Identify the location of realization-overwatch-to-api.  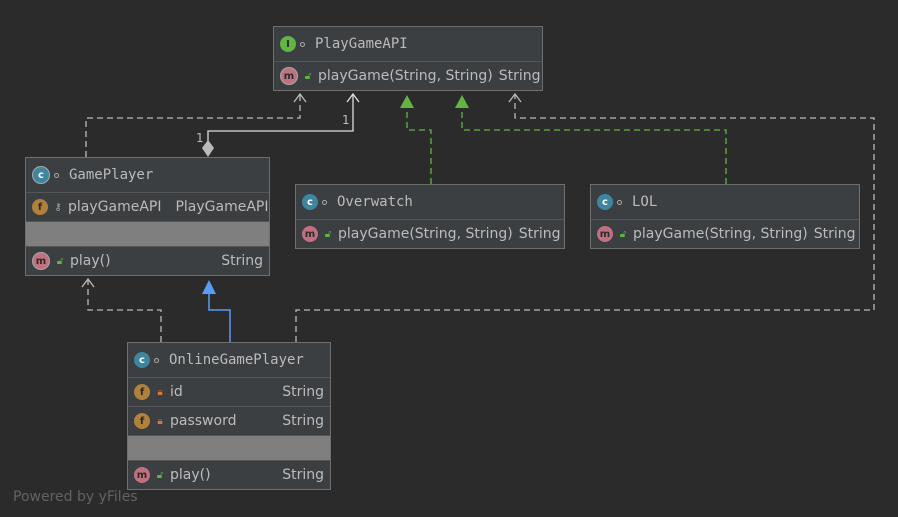
(416, 139).